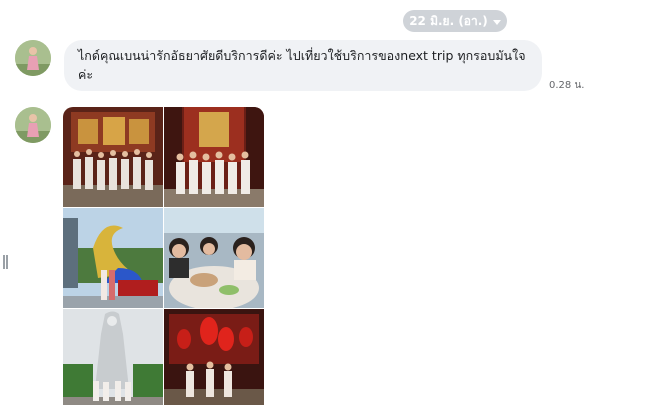 Image resolution: width=665 pixels, height=405 pixels. What do you see at coordinates (214, 258) in the screenshot?
I see `restaurant-selfie-photo` at bounding box center [214, 258].